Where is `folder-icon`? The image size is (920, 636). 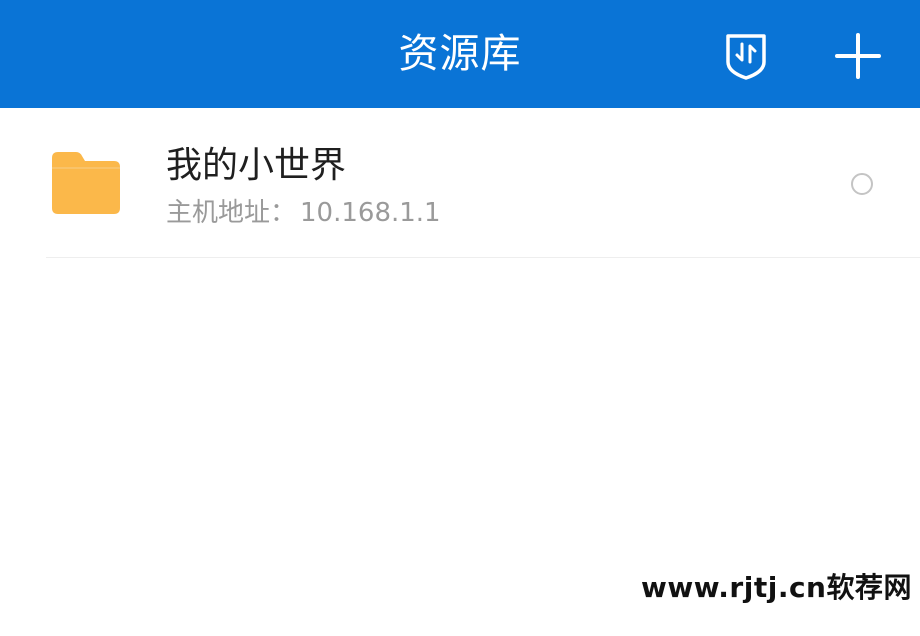
folder-icon is located at coordinates (86, 183).